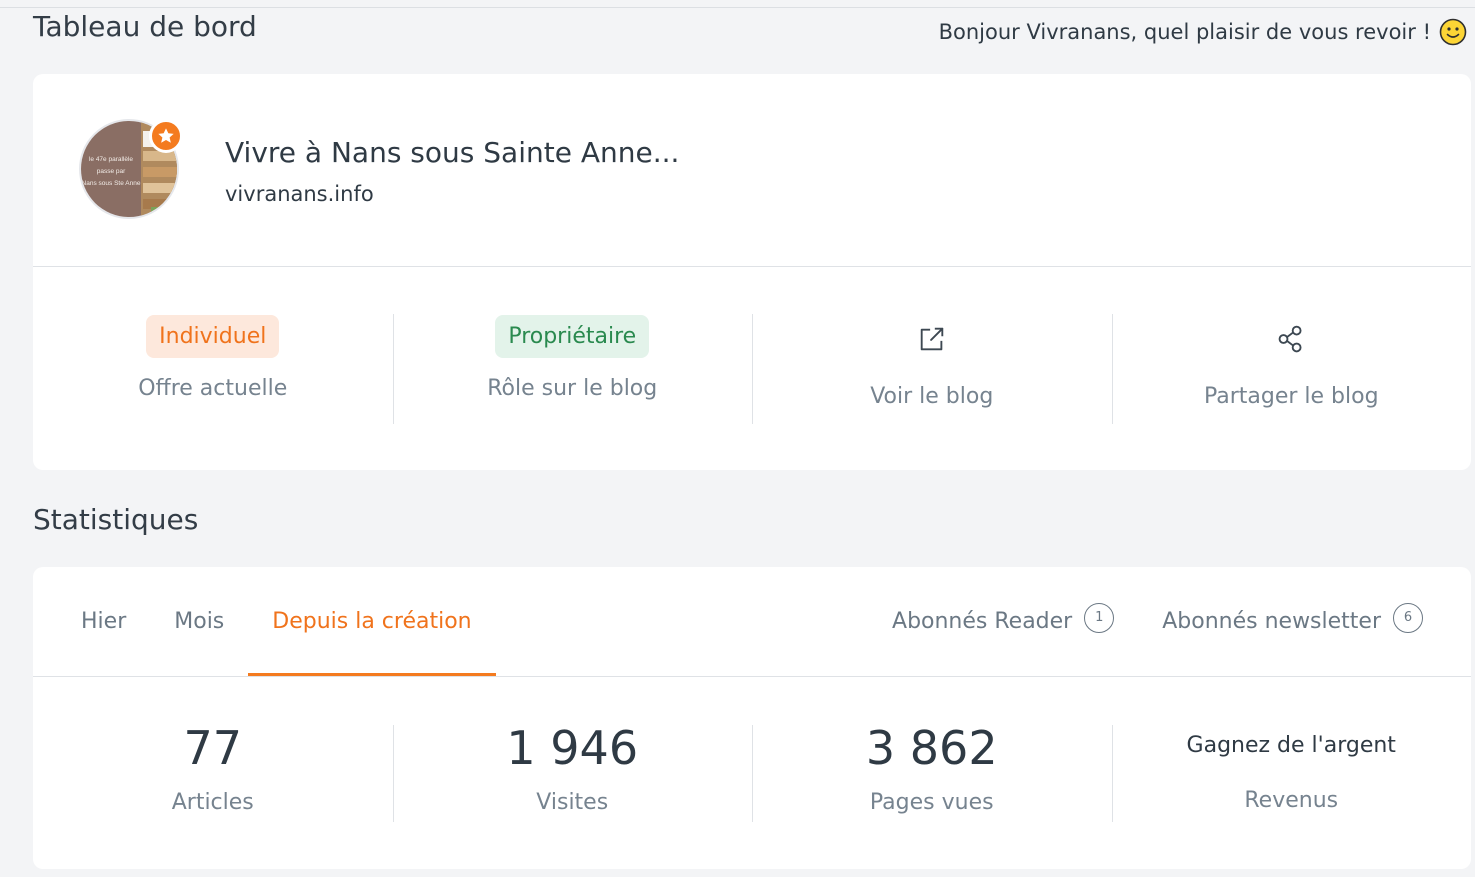 The width and height of the screenshot is (1475, 877). Describe the element at coordinates (572, 802) in the screenshot. I see `visits-label: Visites` at that location.